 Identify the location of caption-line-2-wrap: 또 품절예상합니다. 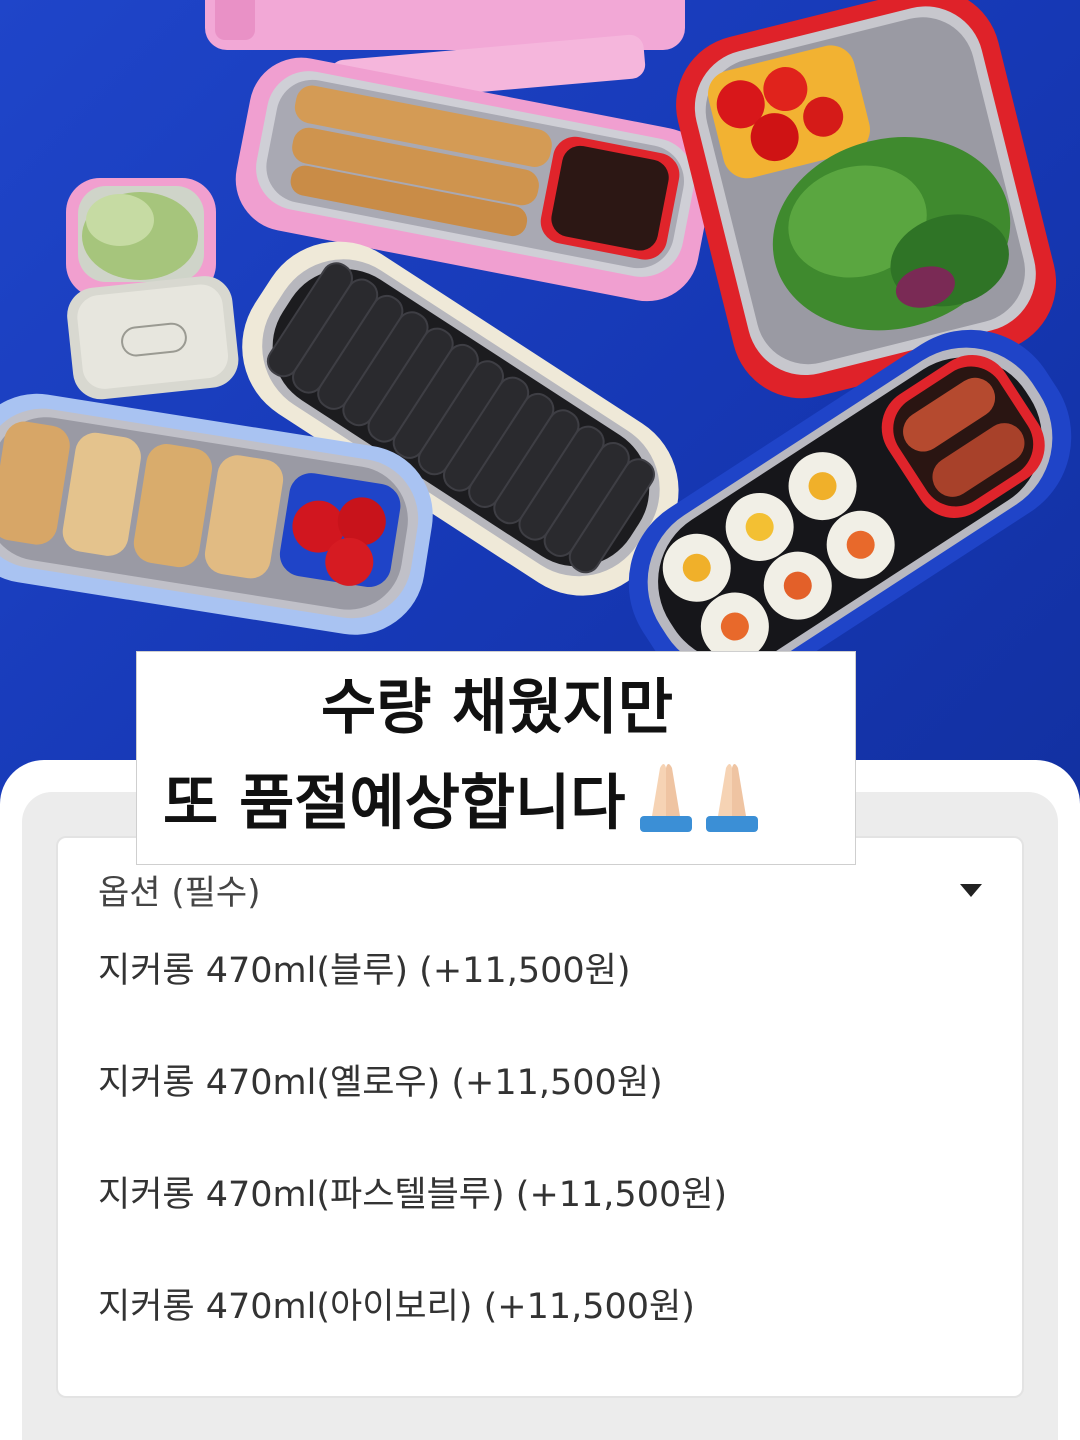
(466, 807).